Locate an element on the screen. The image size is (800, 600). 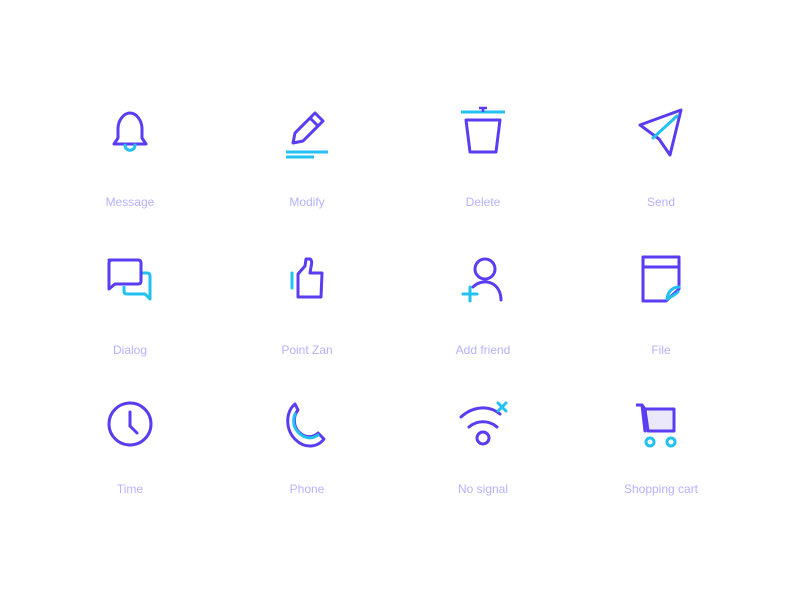
trash-icon is located at coordinates (483, 130).